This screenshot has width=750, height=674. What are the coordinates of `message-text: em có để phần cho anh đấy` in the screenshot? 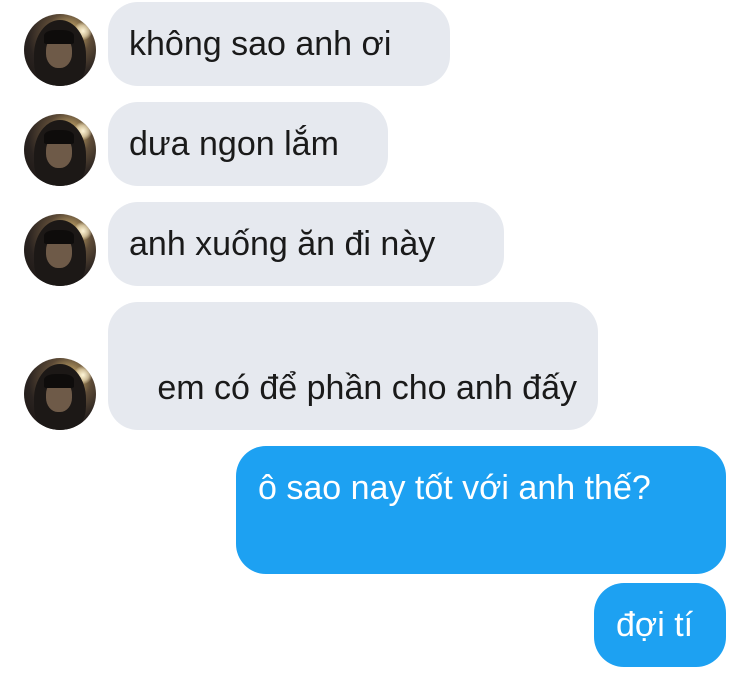 It's located at (362, 388).